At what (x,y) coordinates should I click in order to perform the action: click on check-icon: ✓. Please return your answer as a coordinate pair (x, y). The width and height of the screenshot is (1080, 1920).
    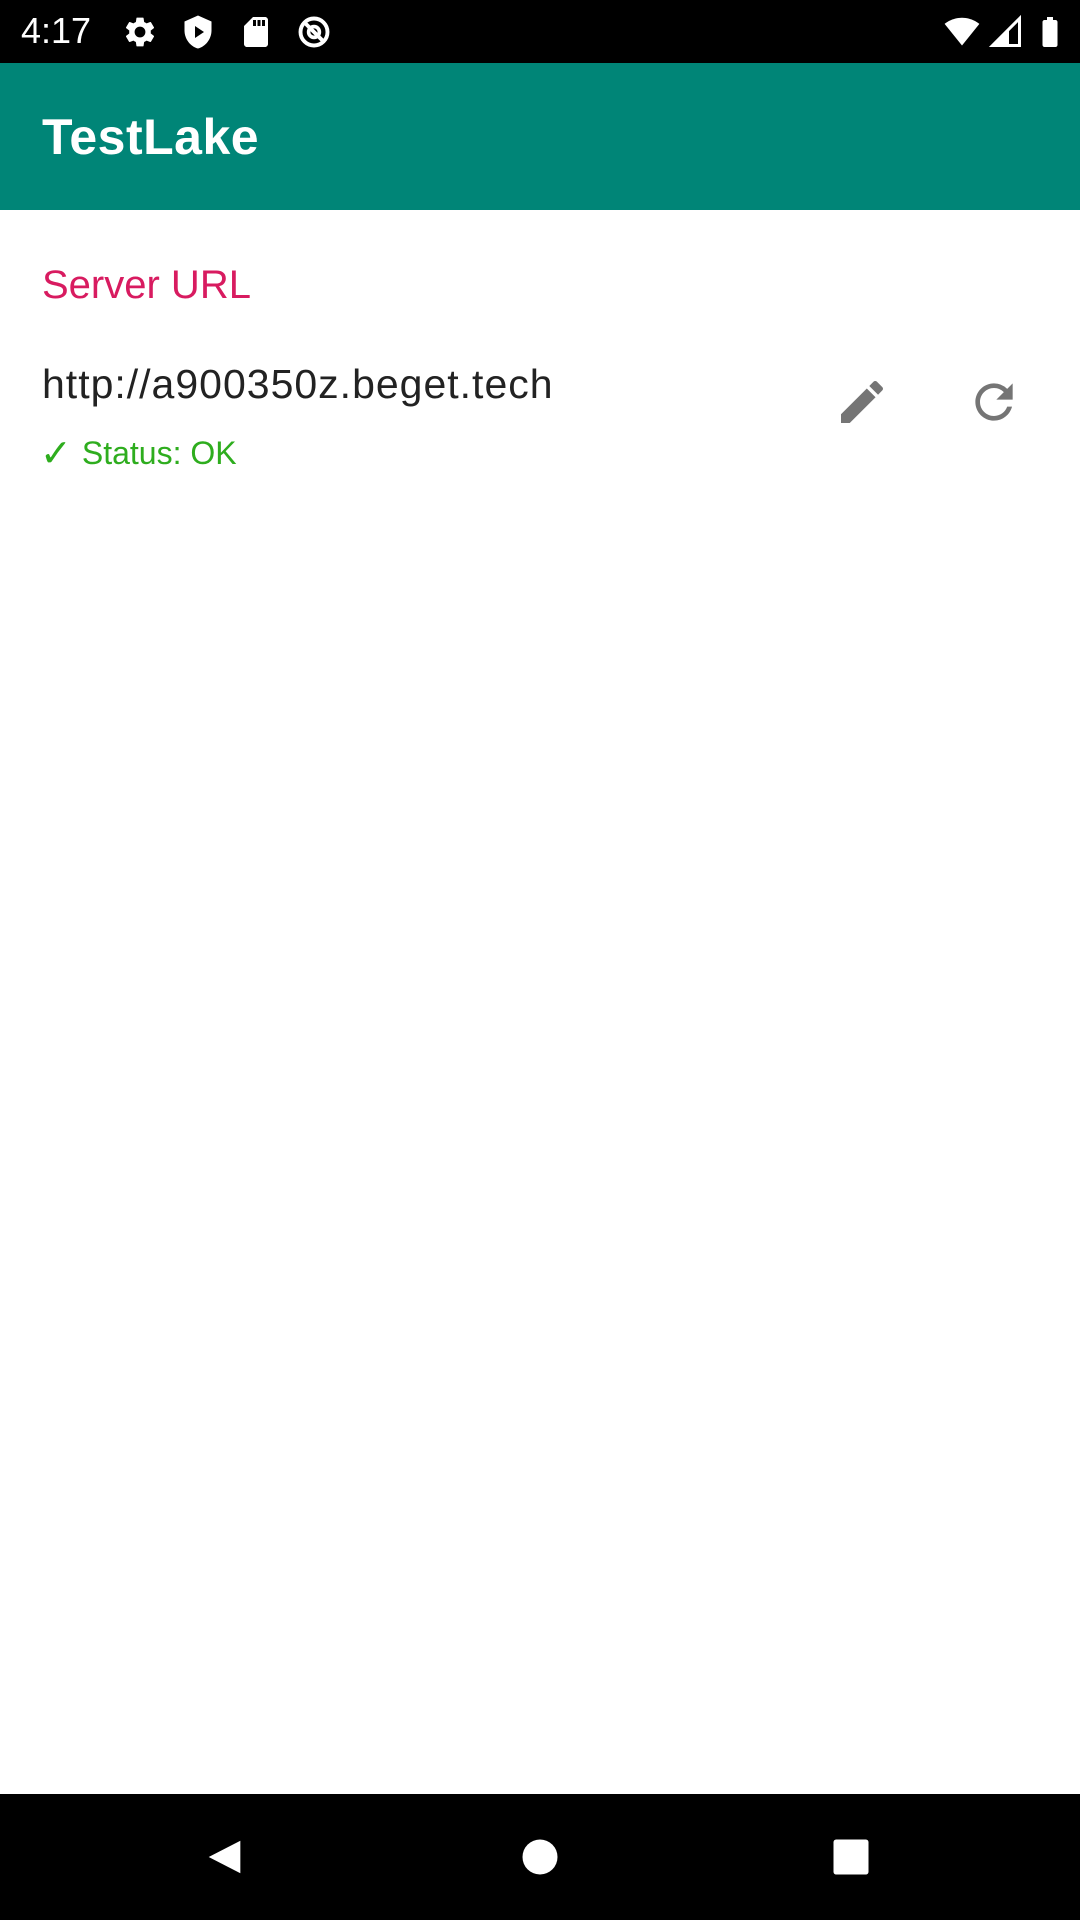
    Looking at the image, I should click on (56, 453).